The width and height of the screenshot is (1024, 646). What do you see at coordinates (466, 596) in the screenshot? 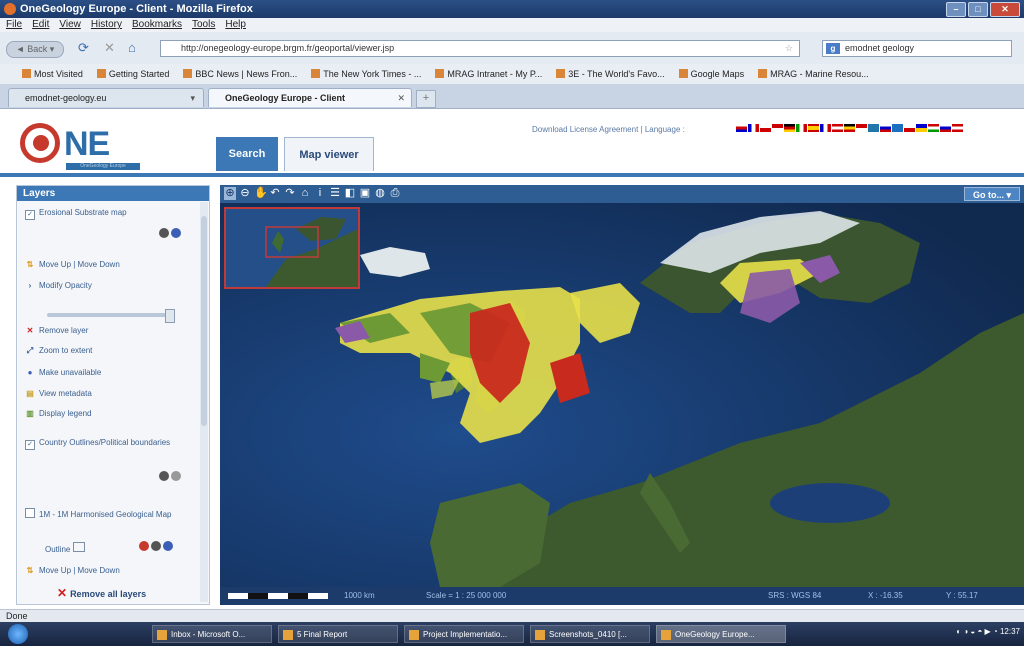
I see `scale-ratio: Scale = 1 : 25 000 000` at bounding box center [466, 596].